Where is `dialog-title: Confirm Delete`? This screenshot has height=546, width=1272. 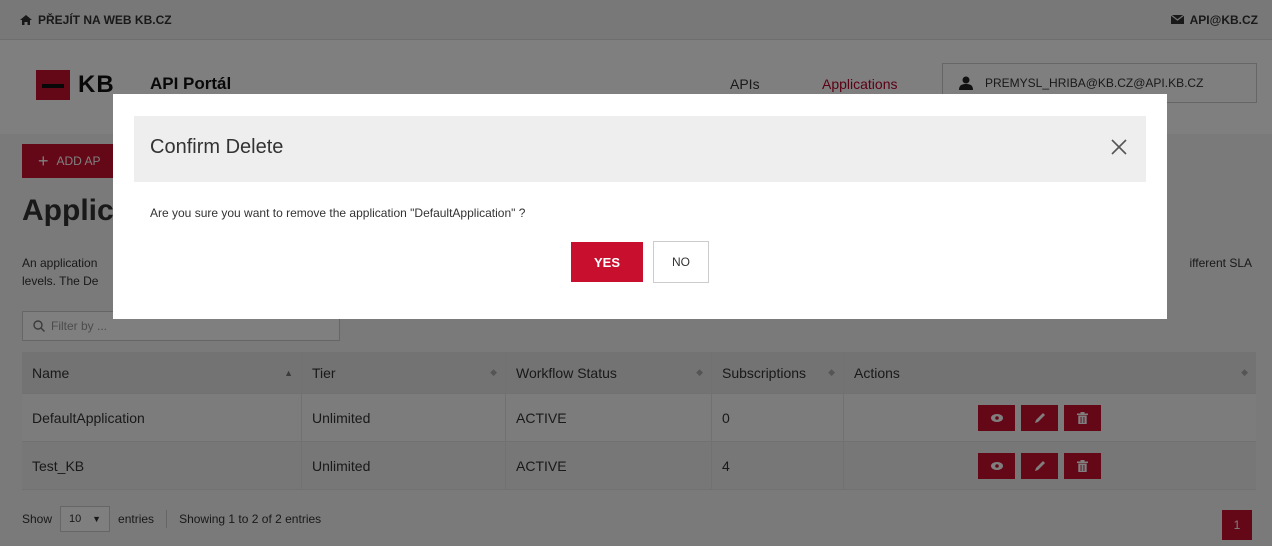
dialog-title: Confirm Delete is located at coordinates (217, 147).